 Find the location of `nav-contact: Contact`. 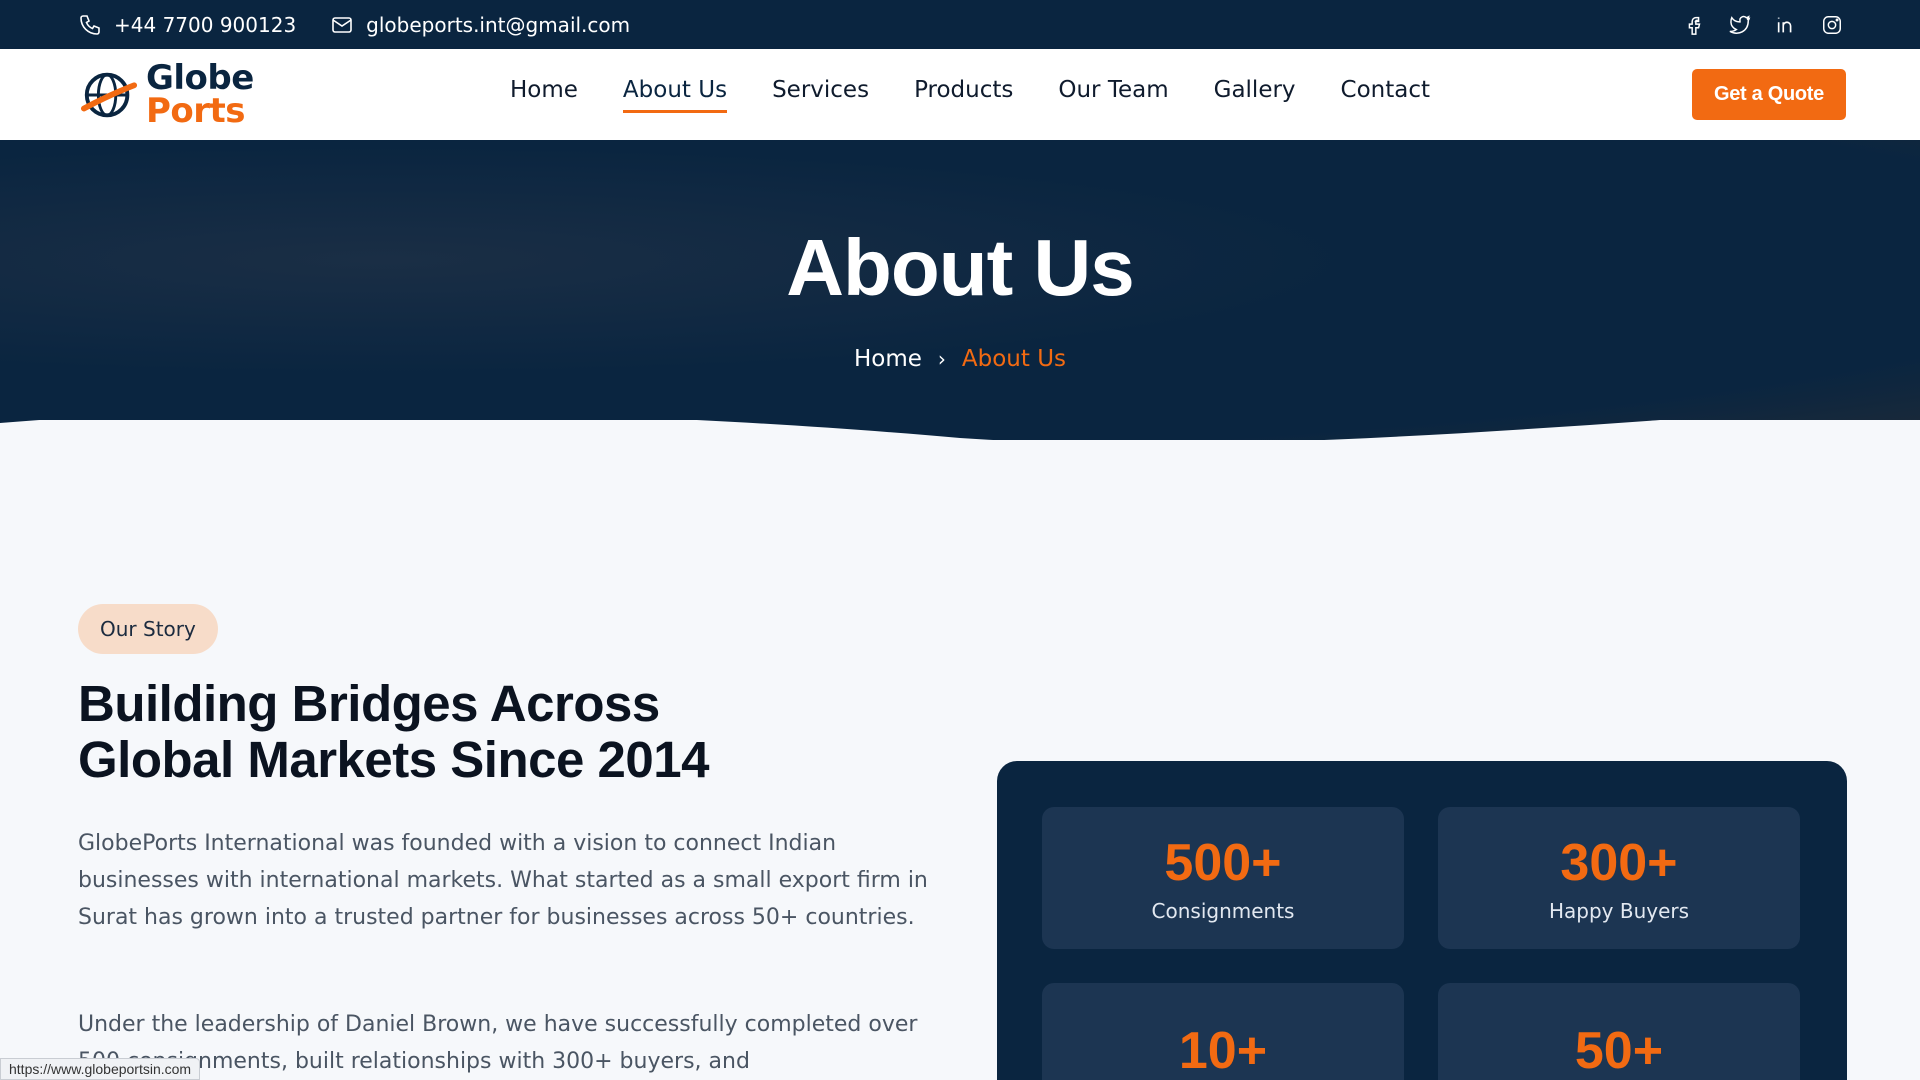

nav-contact: Contact is located at coordinates (1385, 95).